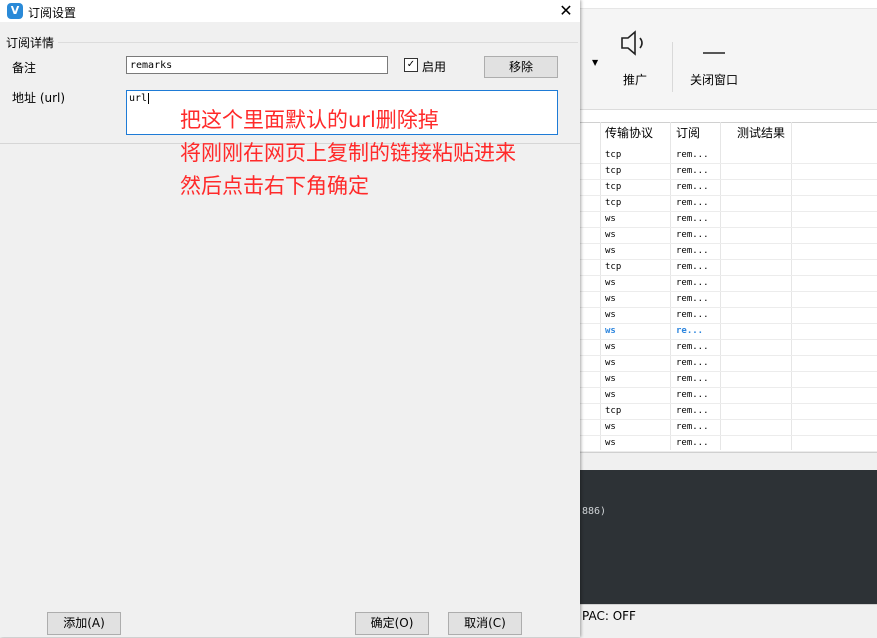 Image resolution: width=877 pixels, height=638 pixels. Describe the element at coordinates (485, 623) in the screenshot. I see `cancel-button: 取消(C)` at that location.